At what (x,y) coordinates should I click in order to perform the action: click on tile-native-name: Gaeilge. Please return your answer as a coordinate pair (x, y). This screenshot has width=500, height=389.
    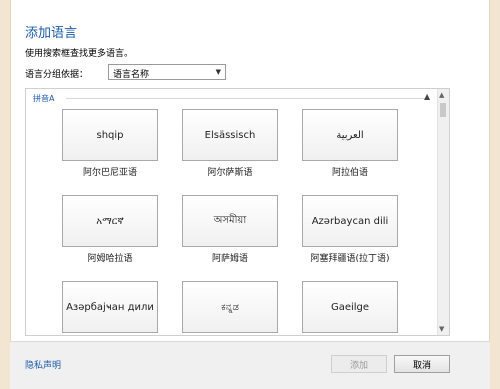
    Looking at the image, I should click on (350, 307).